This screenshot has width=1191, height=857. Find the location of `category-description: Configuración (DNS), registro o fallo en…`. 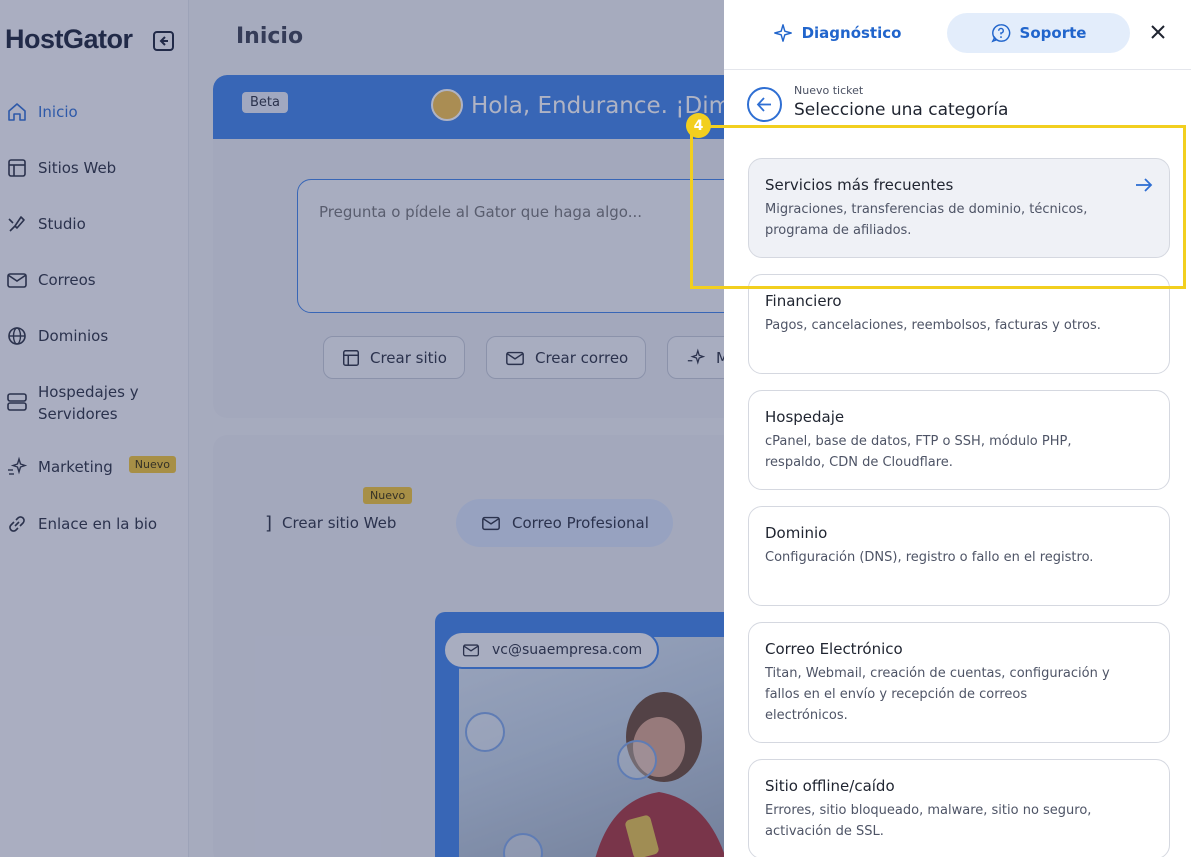

category-description: Configuración (DNS), registro o fallo en… is located at coordinates (929, 557).